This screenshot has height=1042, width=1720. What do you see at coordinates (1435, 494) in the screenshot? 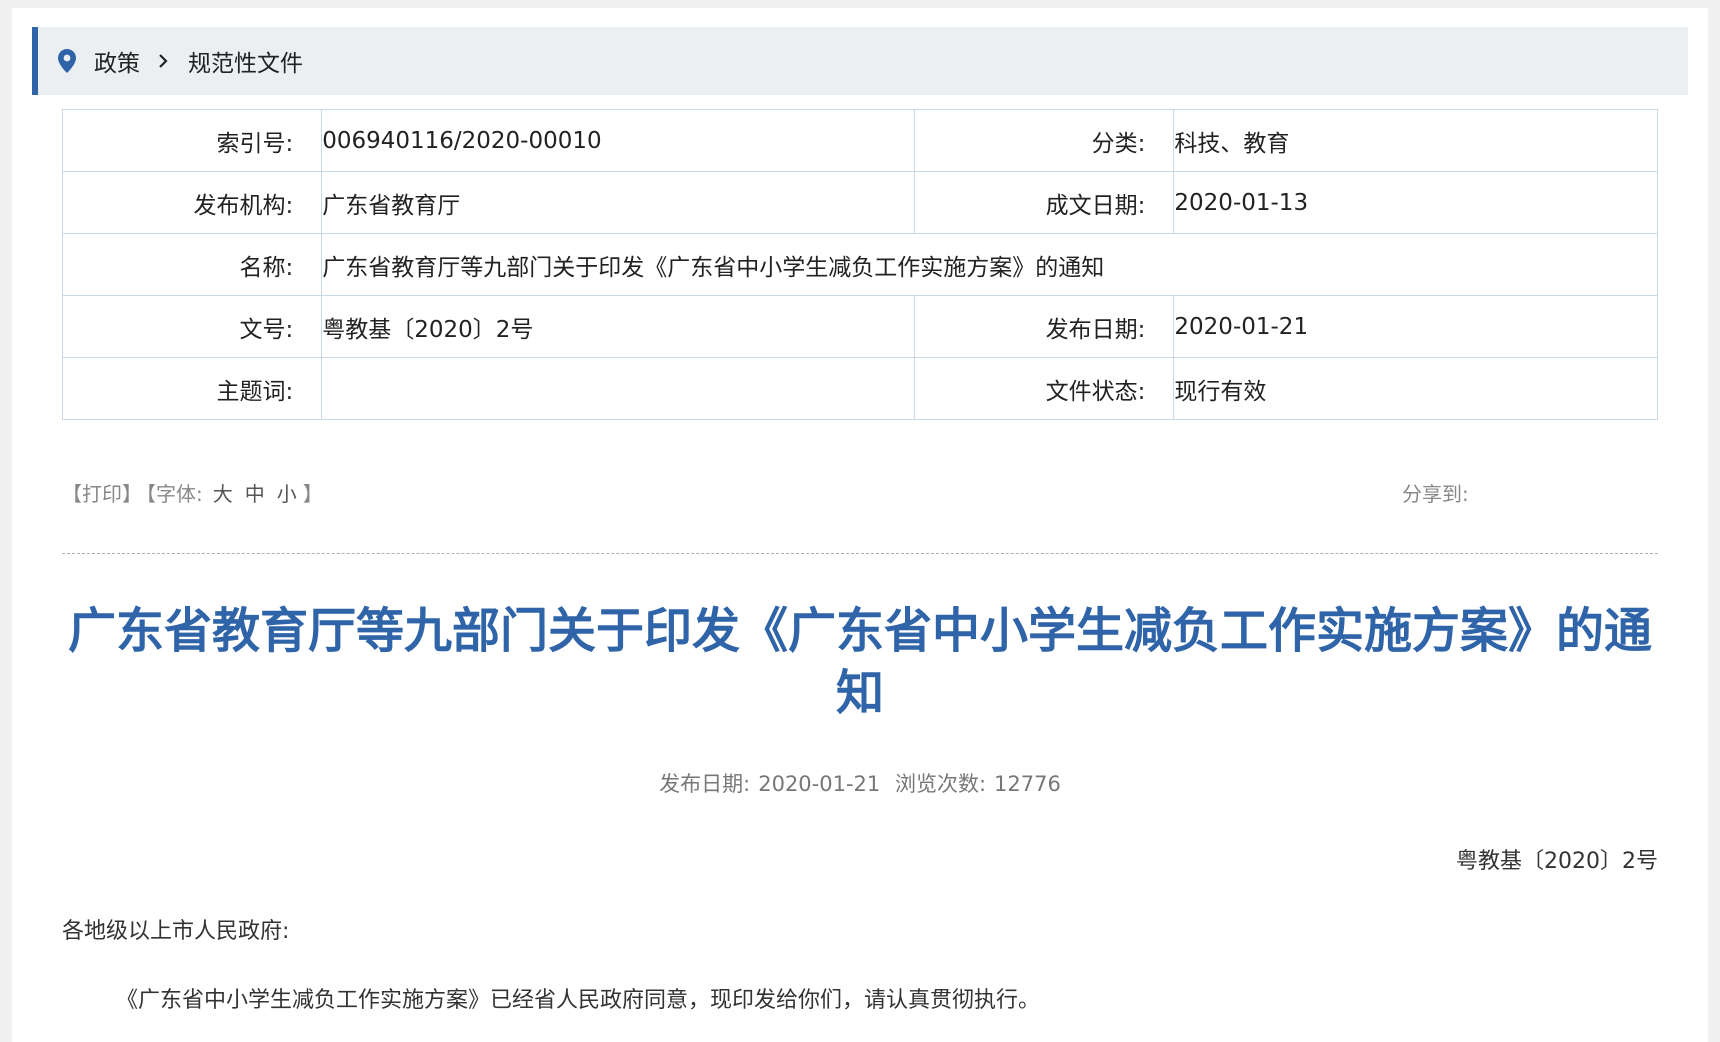
I see `share-label: 分享到:` at bounding box center [1435, 494].